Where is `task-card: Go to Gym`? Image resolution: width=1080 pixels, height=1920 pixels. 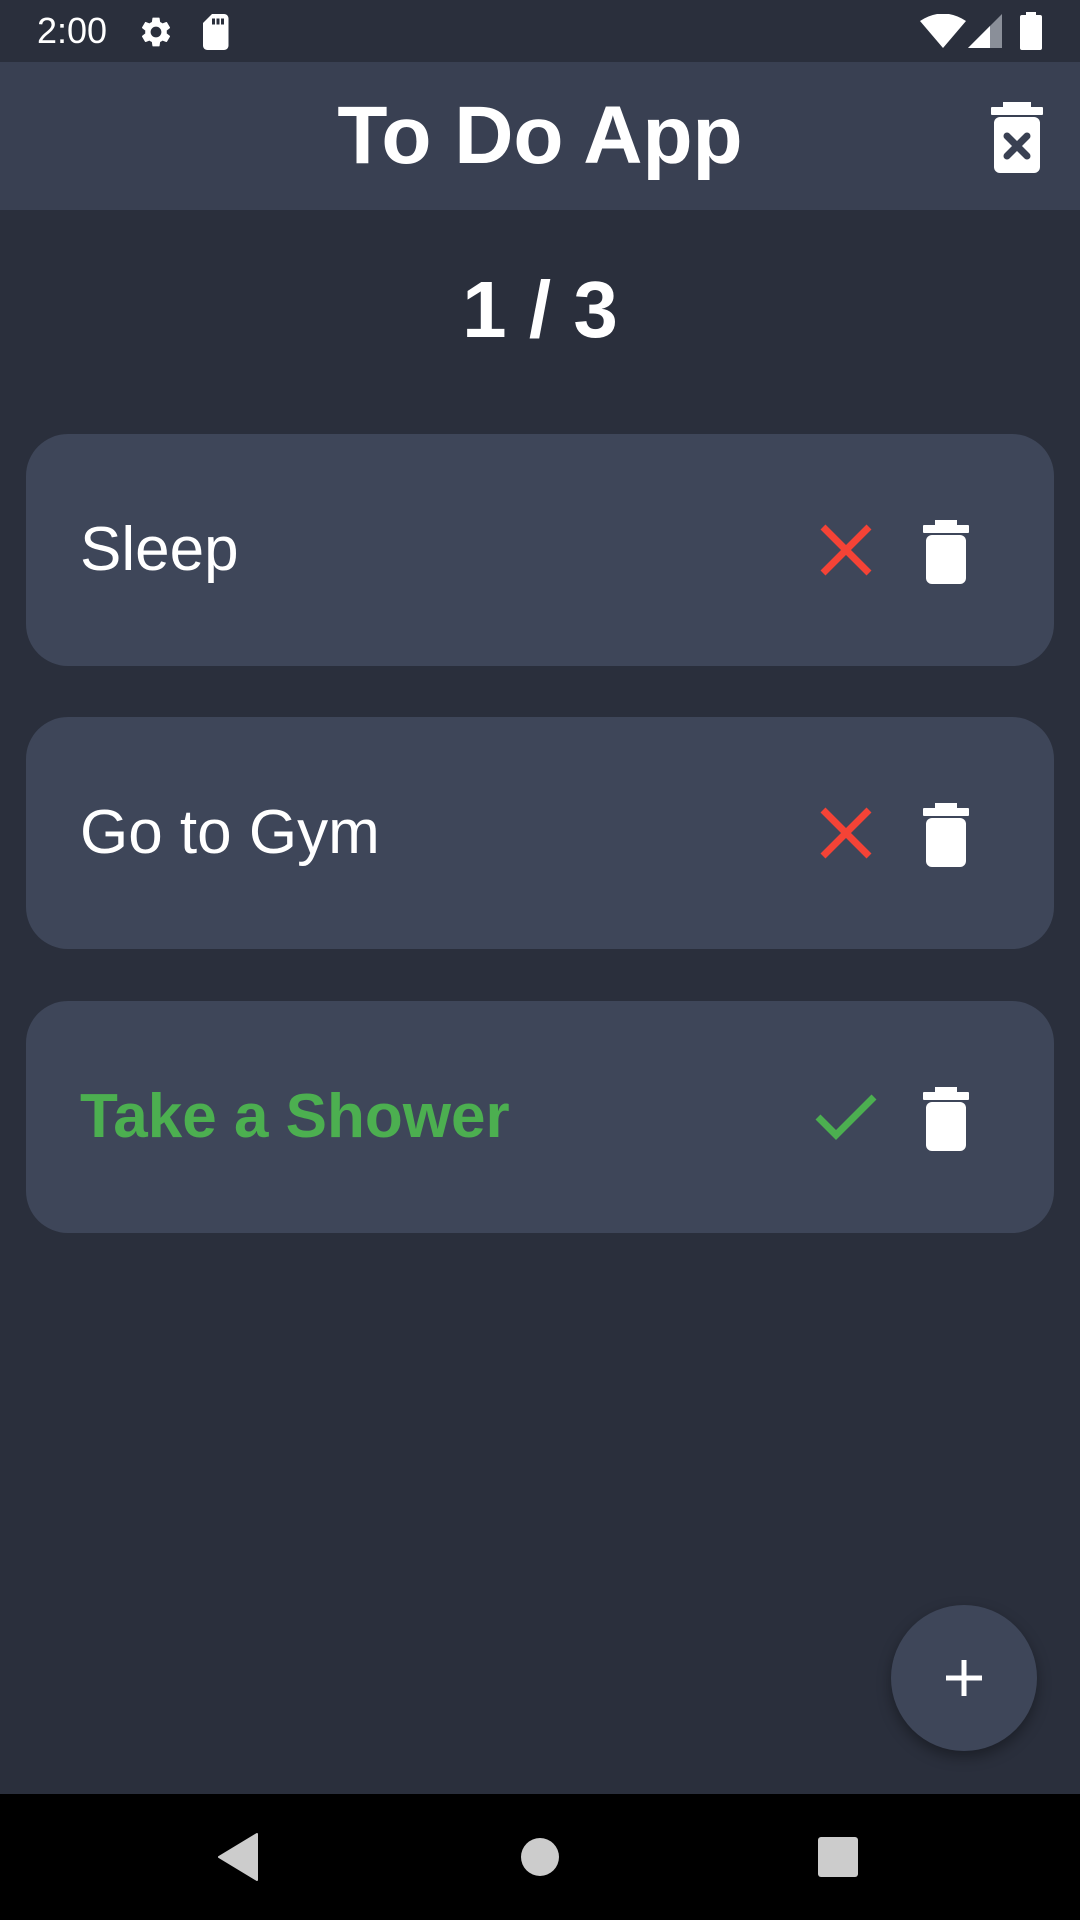 task-card: Go to Gym is located at coordinates (540, 833).